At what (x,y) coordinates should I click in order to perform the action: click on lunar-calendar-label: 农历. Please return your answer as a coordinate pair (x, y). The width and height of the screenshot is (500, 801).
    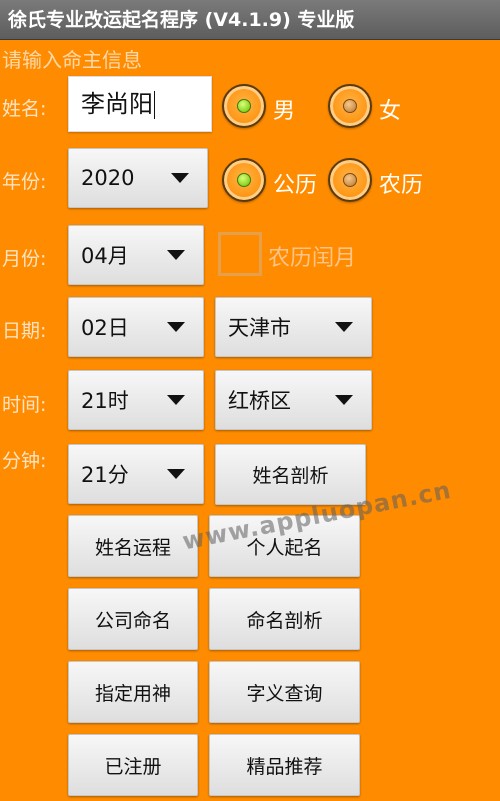
    Looking at the image, I should click on (401, 183).